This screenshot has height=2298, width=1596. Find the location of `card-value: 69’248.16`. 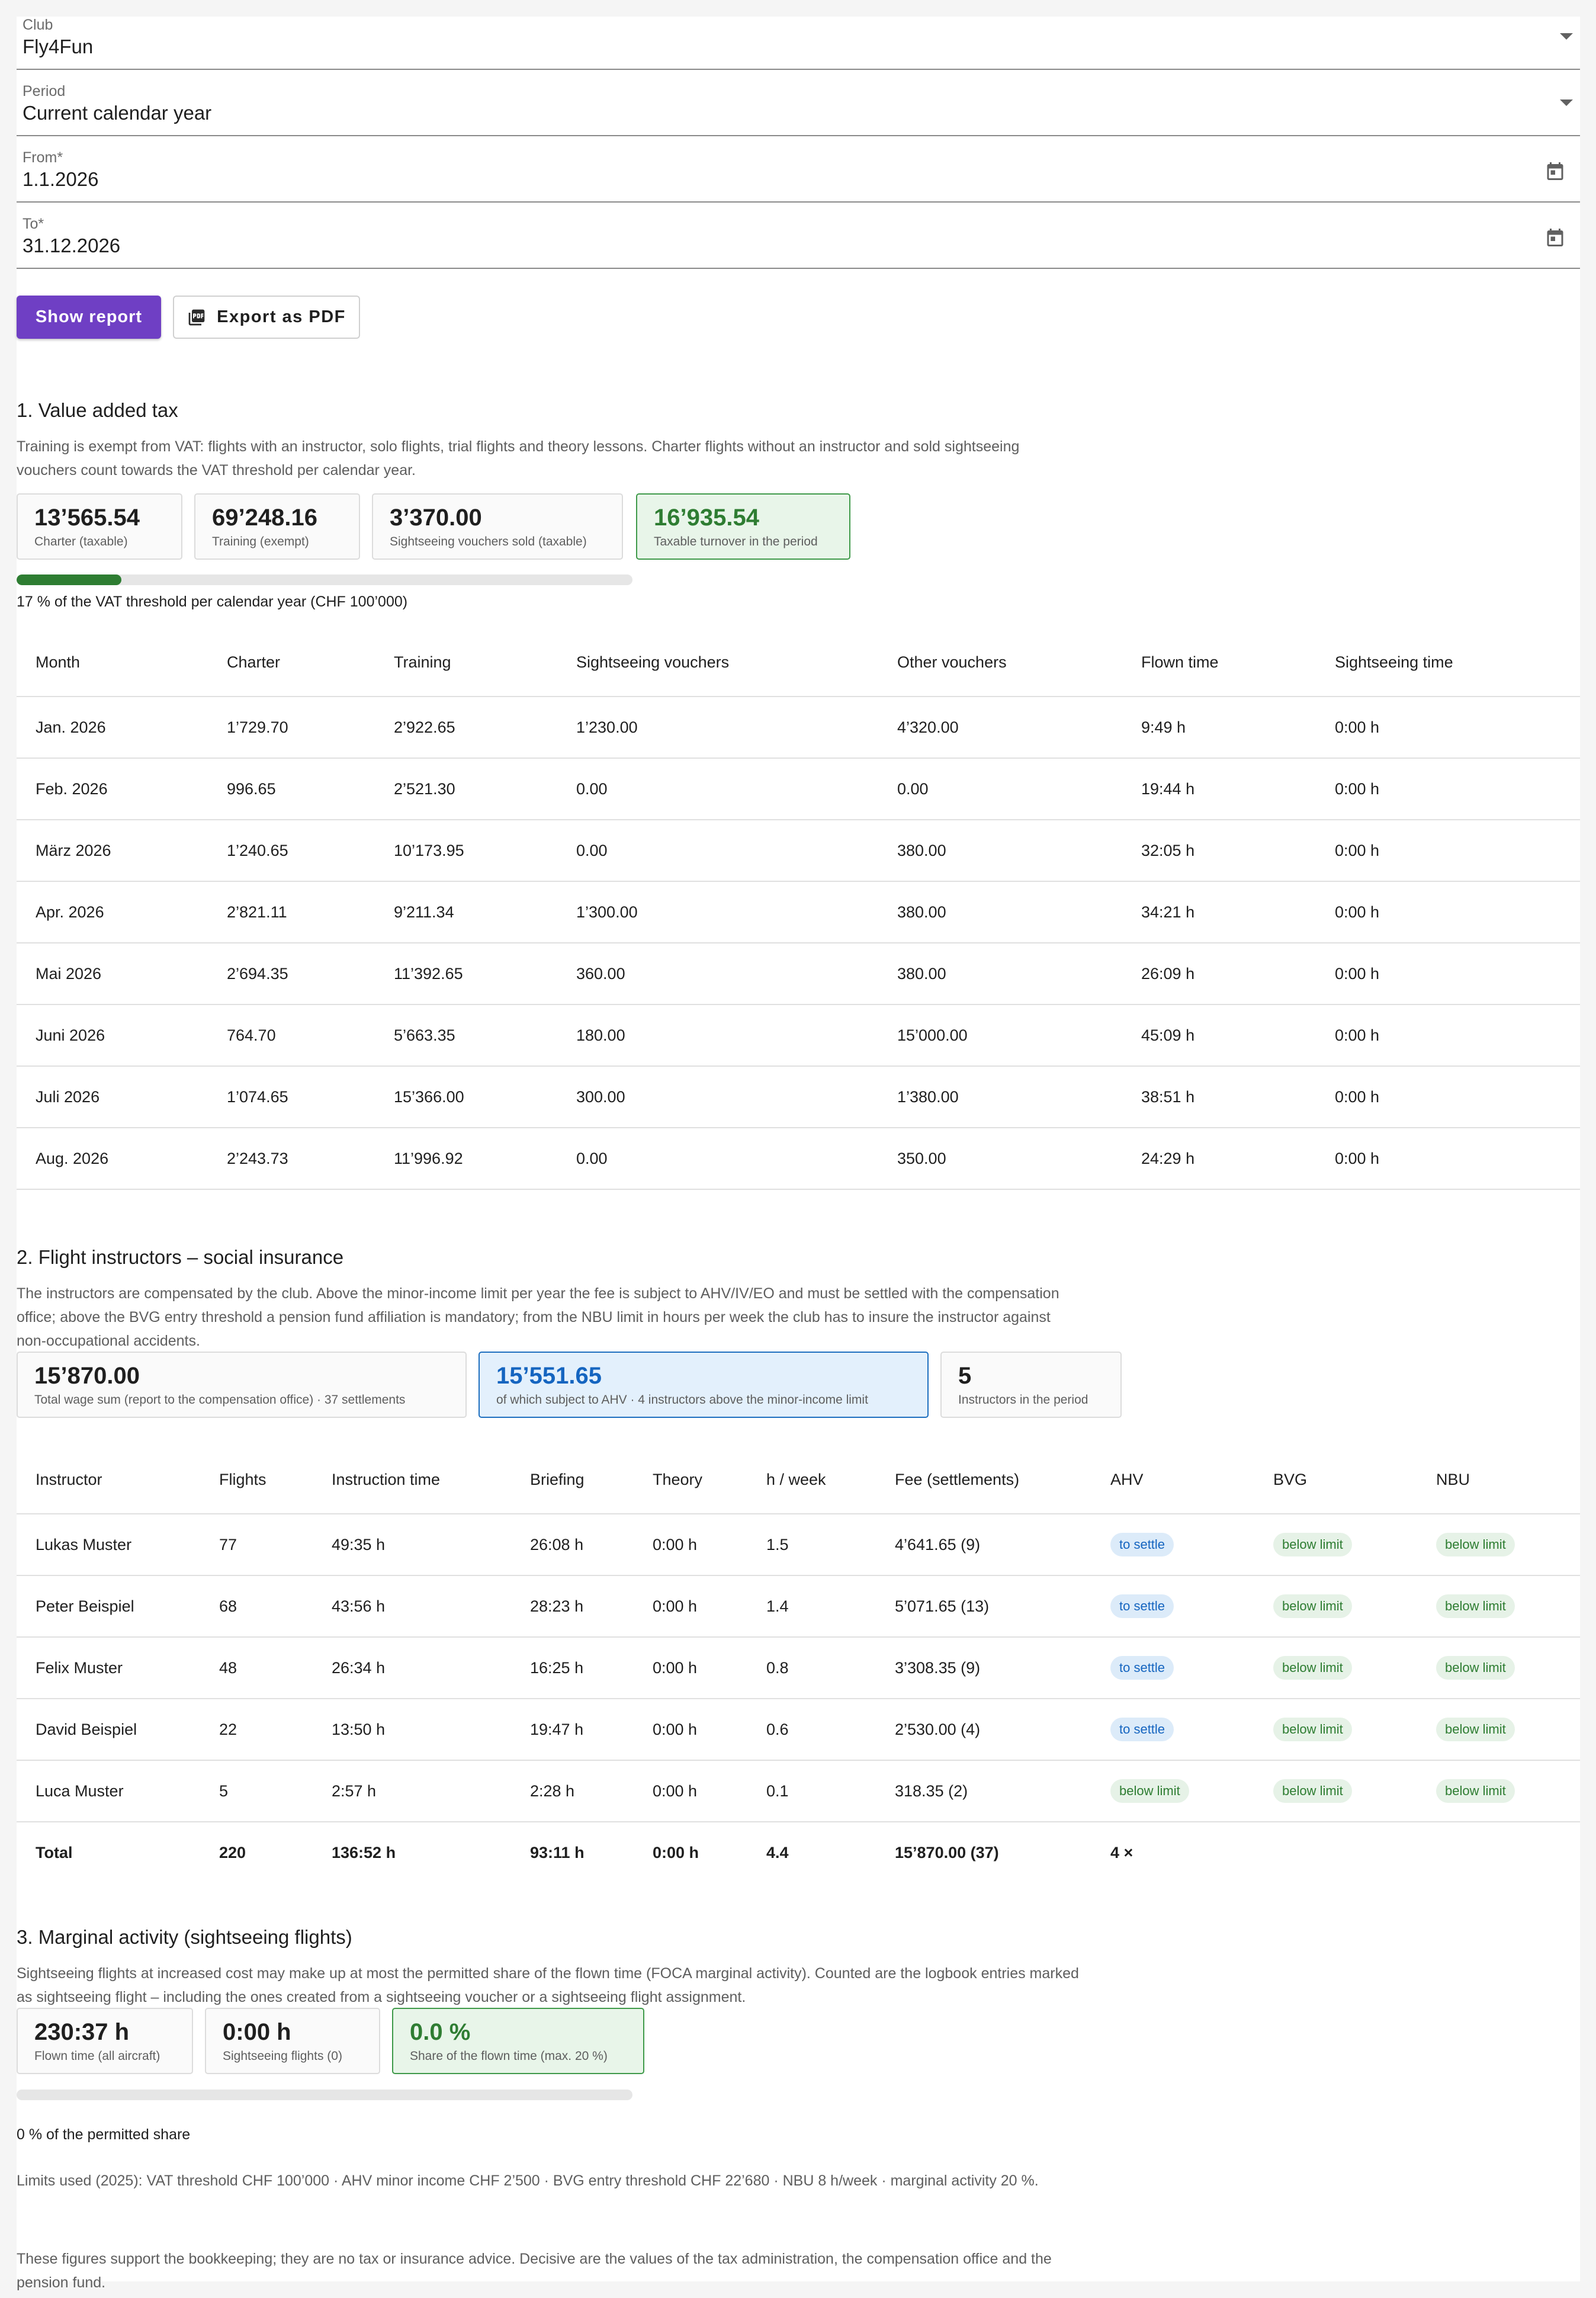

card-value: 69’248.16 is located at coordinates (264, 518).